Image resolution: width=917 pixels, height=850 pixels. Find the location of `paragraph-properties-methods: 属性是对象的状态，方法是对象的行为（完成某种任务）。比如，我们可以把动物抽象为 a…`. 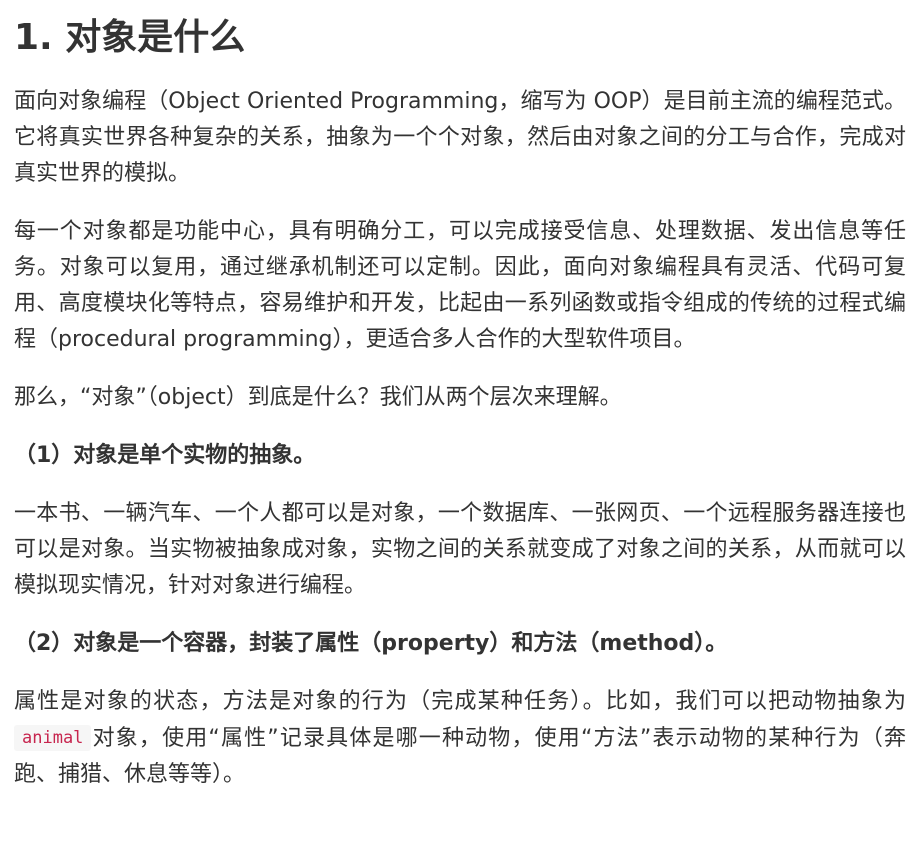

paragraph-properties-methods: 属性是对象的状态，方法是对象的行为（完成某种任务）。比如，我们可以把动物抽象为 a… is located at coordinates (460, 738).